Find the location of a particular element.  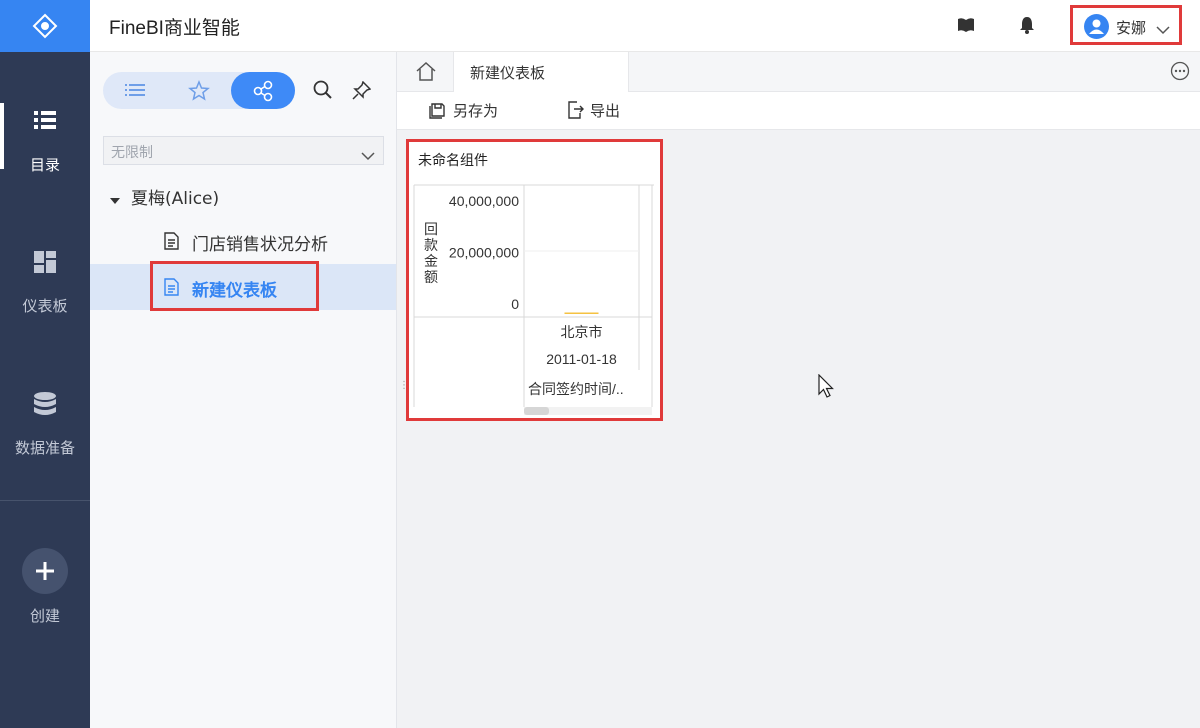

shared-button is located at coordinates (263, 90).